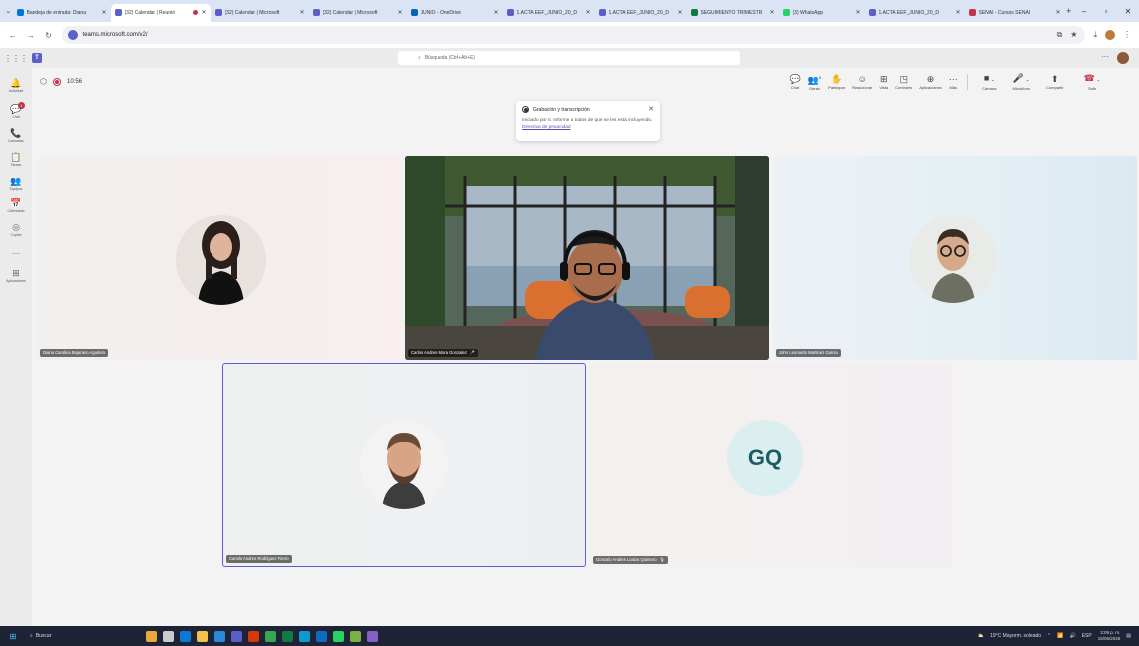 The height and width of the screenshot is (646, 1139). Describe the element at coordinates (1123, 58) in the screenshot. I see `user-avatar` at that location.